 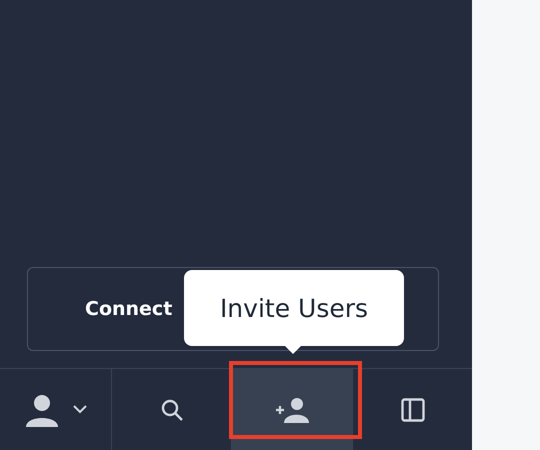 What do you see at coordinates (79, 409) in the screenshot?
I see `chevron-down-icon` at bounding box center [79, 409].